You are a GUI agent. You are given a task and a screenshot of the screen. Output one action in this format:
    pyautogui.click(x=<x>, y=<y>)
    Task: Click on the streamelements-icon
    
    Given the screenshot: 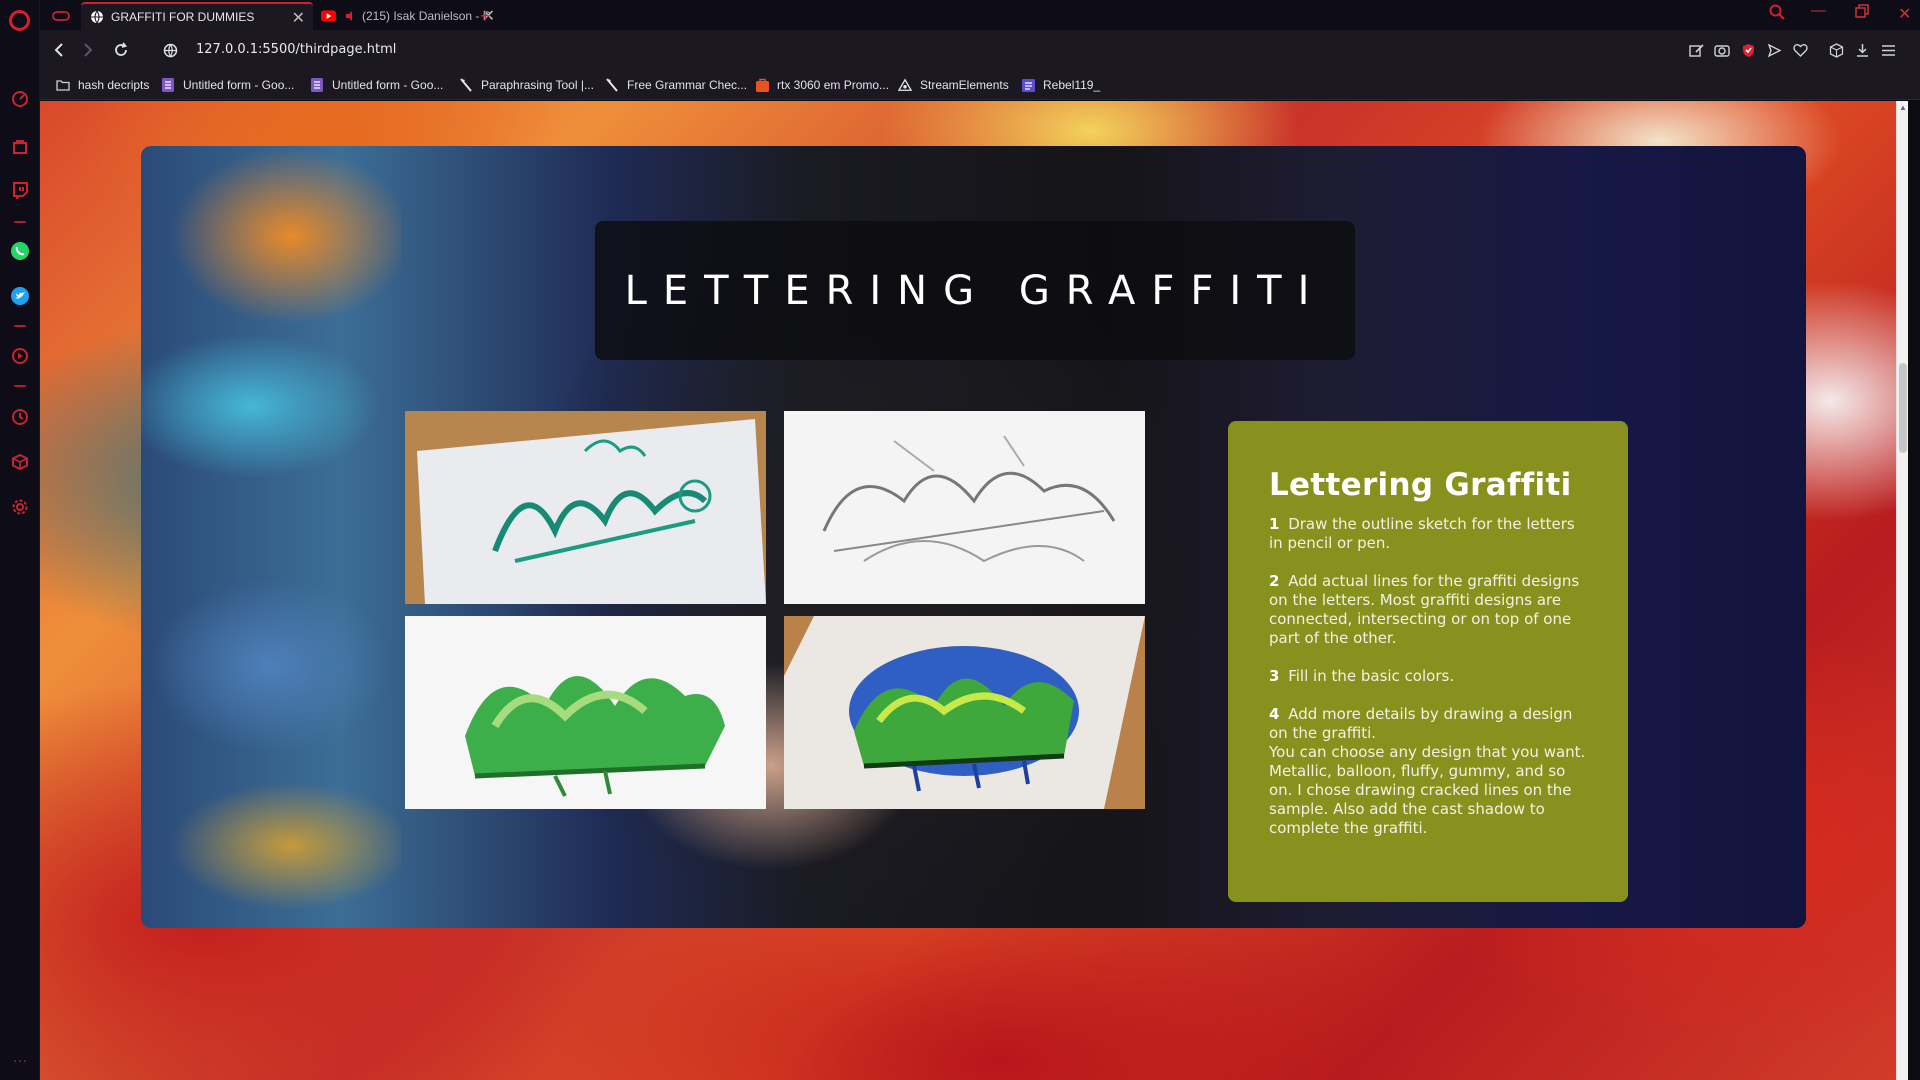 What is the action you would take?
    pyautogui.click(x=905, y=85)
    